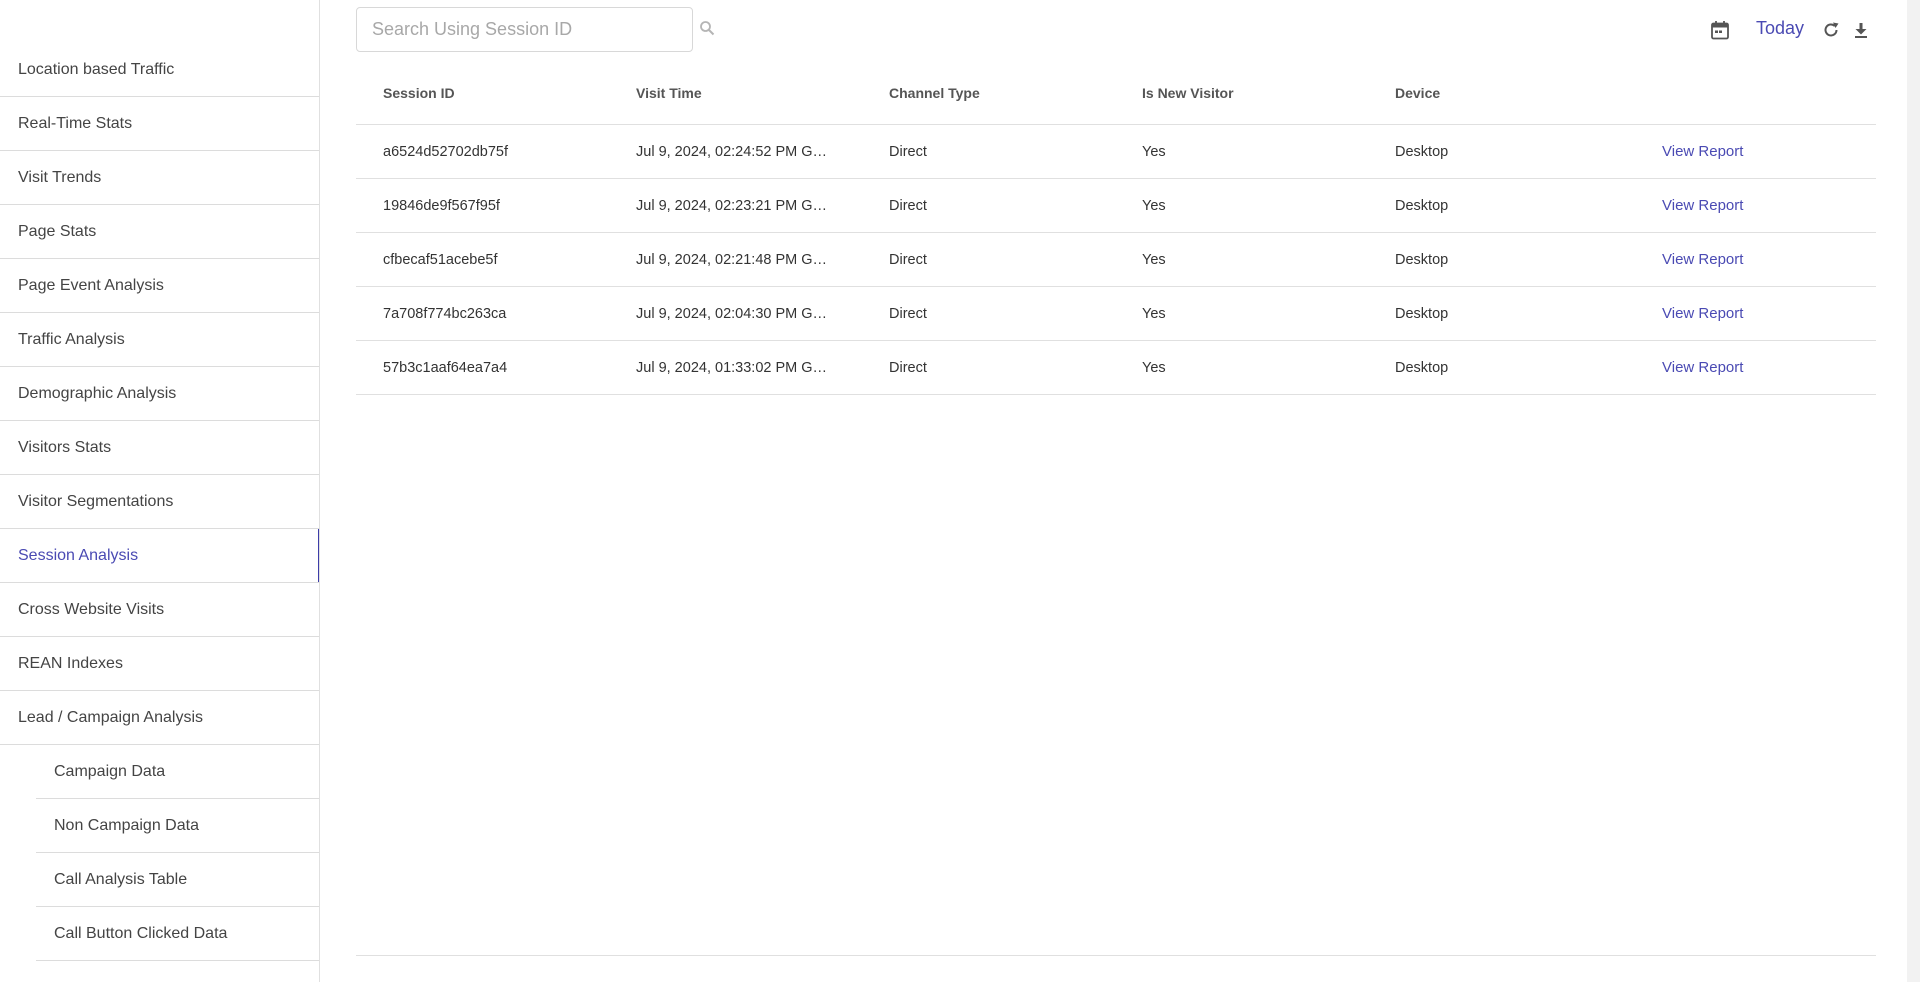 This screenshot has width=1920, height=982. I want to click on cell-session-id: a6524d52702db75f, so click(445, 152).